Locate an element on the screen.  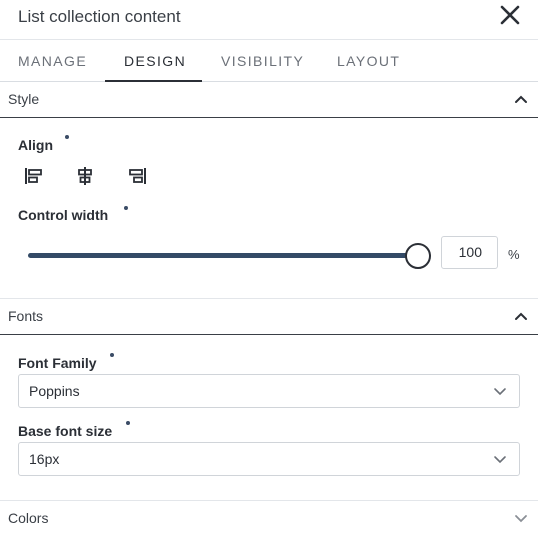
align-right-icon is located at coordinates (137, 176).